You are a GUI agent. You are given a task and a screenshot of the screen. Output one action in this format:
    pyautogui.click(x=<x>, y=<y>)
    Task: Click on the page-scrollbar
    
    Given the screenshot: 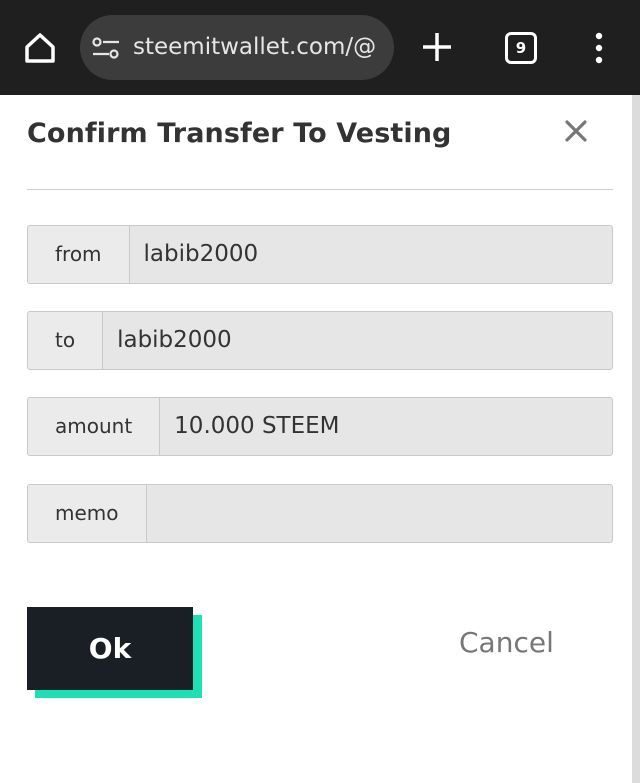 What is the action you would take?
    pyautogui.click(x=636, y=439)
    